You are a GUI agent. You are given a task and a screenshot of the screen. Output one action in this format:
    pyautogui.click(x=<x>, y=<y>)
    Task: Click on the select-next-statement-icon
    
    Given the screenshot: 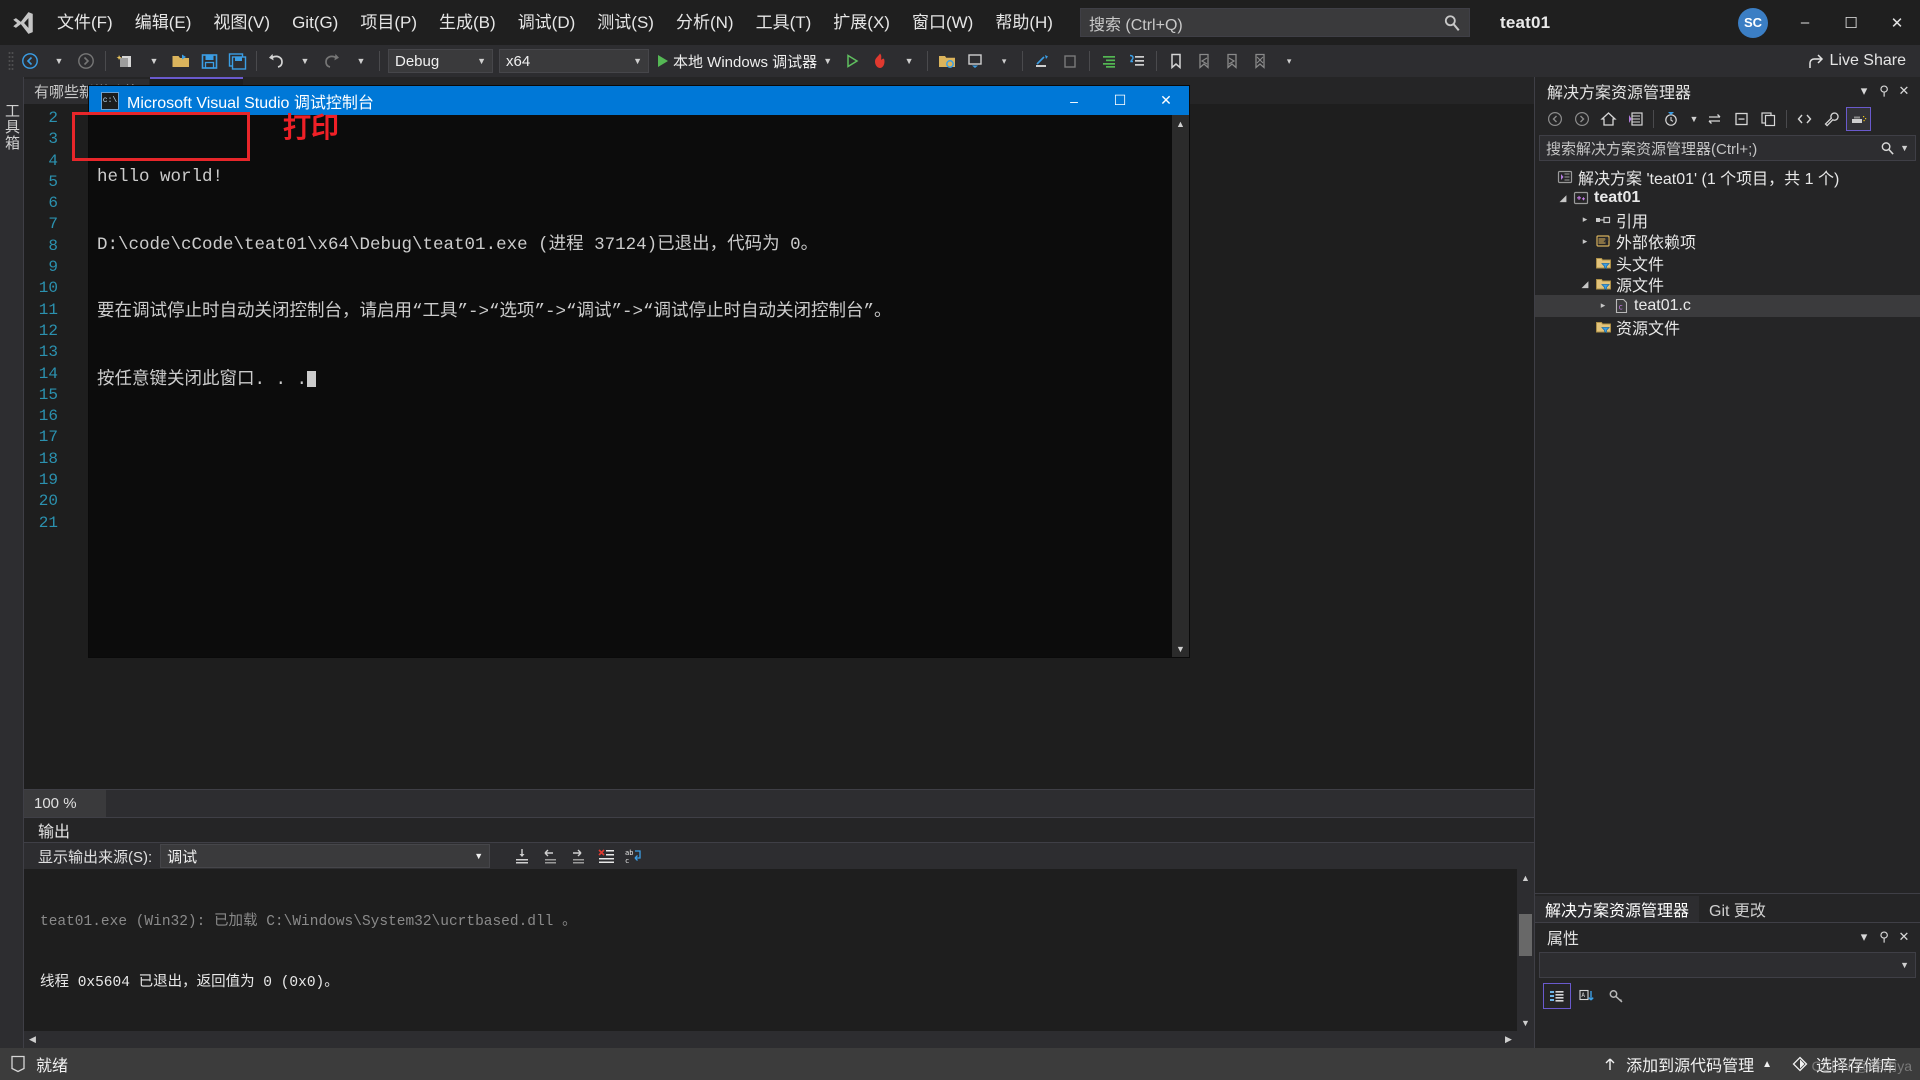 What is the action you would take?
    pyautogui.click(x=975, y=61)
    